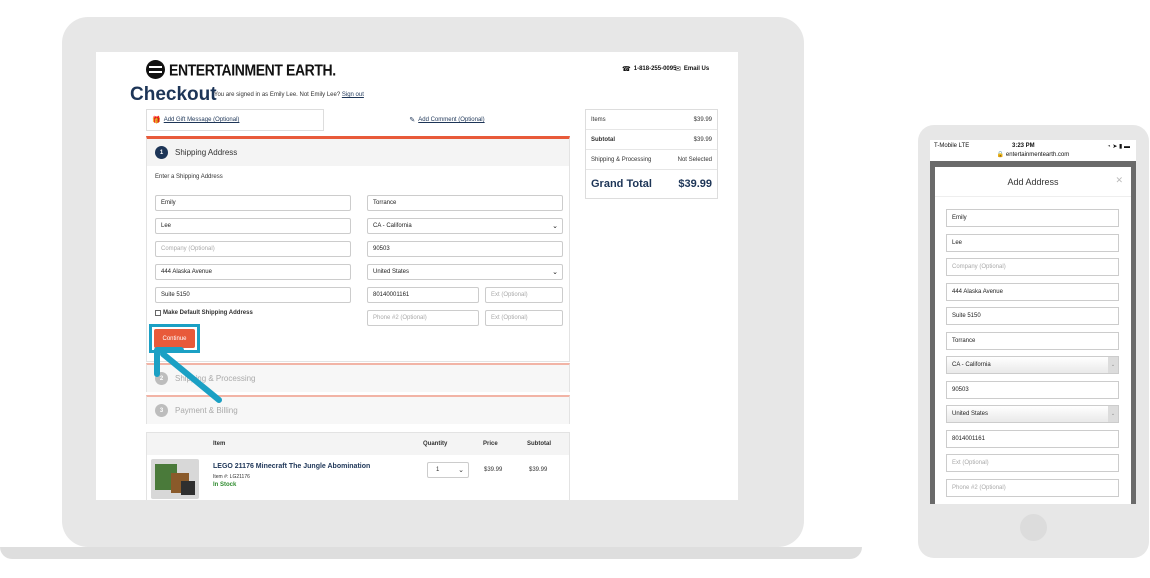 The height and width of the screenshot is (578, 1150). Describe the element at coordinates (253, 203) in the screenshot. I see `first-name-input: Emily` at that location.